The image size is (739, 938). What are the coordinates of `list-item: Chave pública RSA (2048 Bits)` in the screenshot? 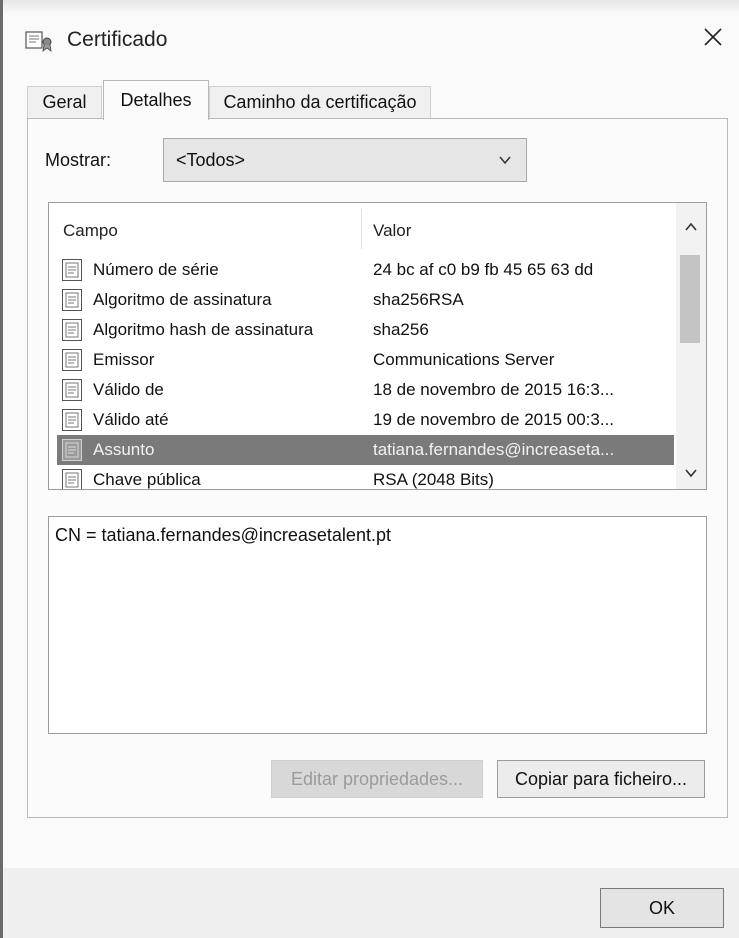 It's located at (365, 477).